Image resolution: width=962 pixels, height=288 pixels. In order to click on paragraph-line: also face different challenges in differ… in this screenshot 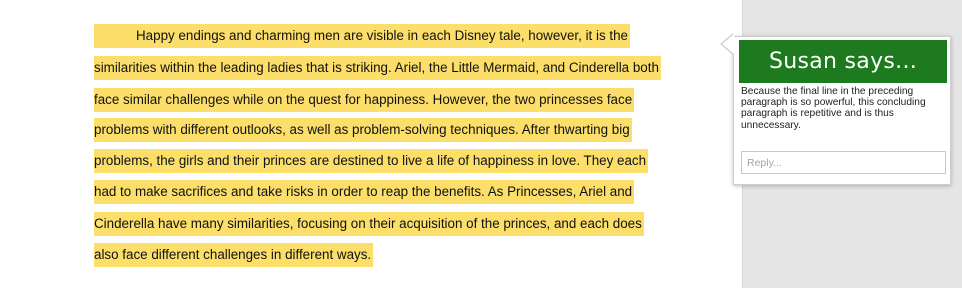, I will do `click(234, 255)`.